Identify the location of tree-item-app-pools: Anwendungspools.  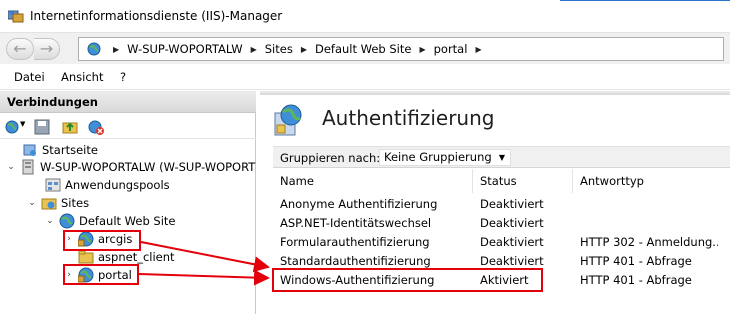
(107, 185).